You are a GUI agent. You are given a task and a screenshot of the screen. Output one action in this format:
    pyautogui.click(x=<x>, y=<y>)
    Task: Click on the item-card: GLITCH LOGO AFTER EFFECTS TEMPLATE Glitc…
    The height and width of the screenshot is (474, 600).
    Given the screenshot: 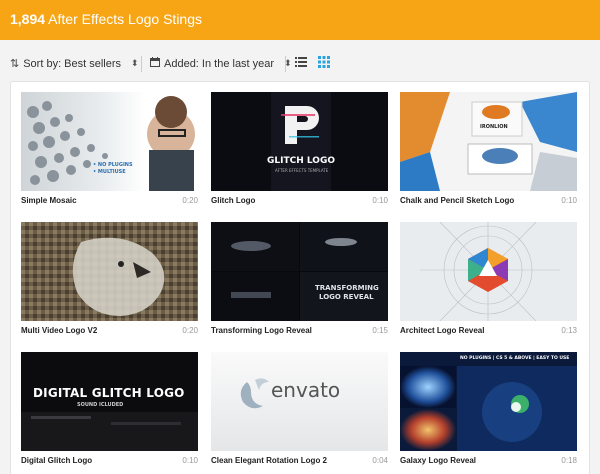 What is the action you would take?
    pyautogui.click(x=299, y=151)
    